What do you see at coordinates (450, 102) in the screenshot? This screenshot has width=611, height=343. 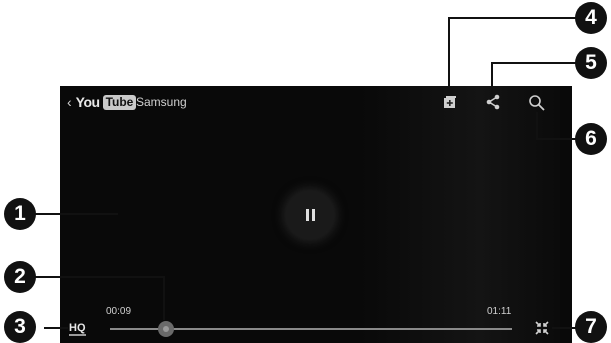 I see `add-to-playlist-icon` at bounding box center [450, 102].